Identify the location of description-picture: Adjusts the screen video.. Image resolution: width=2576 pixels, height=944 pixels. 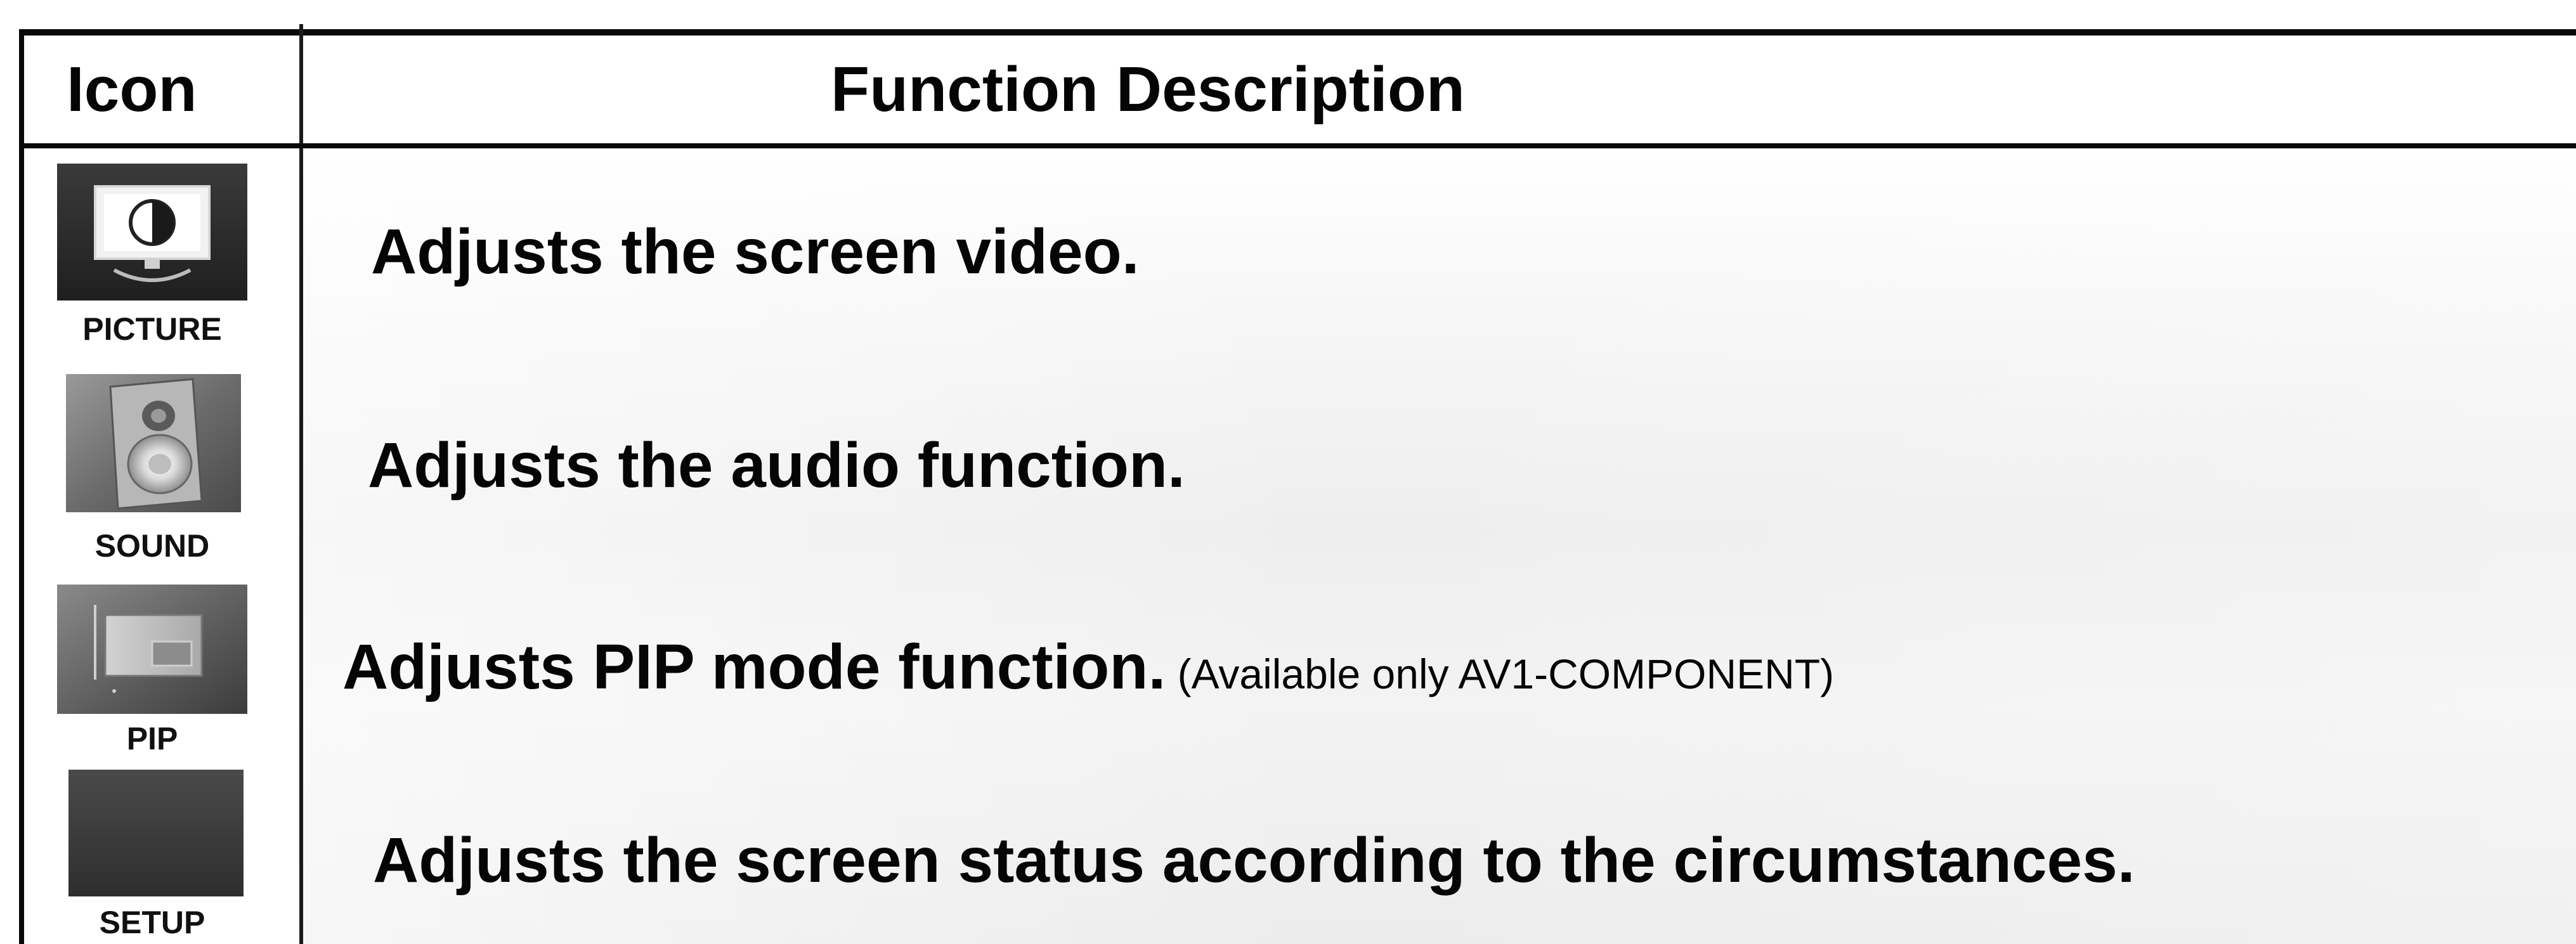
(755, 252).